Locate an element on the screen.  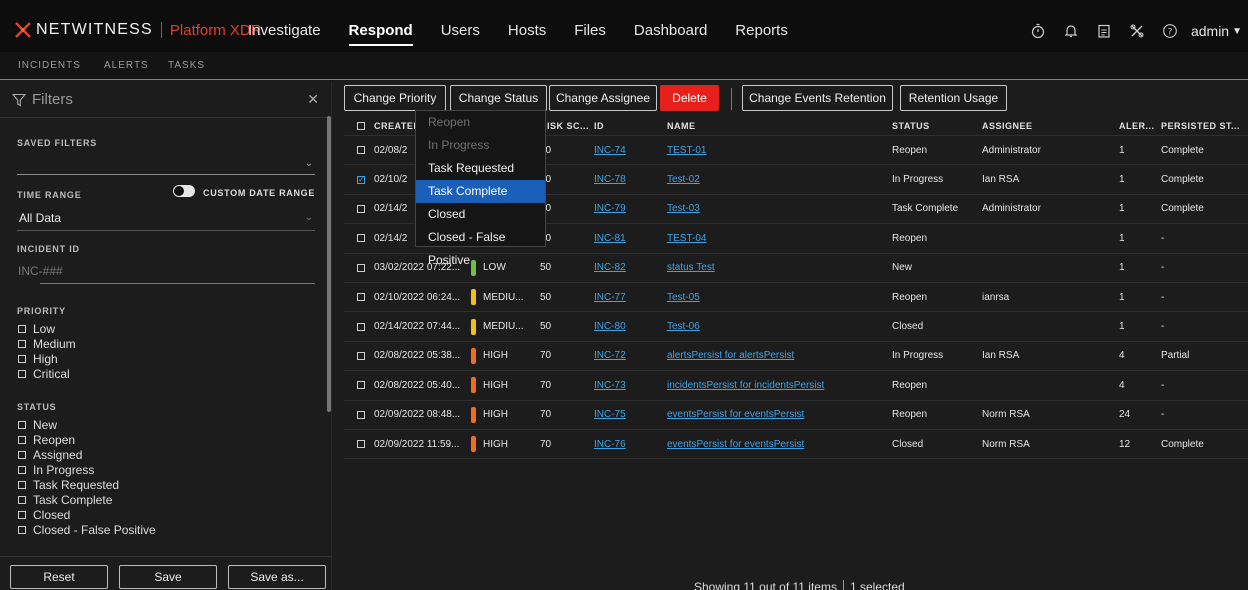
incident-id-link: INC-74 is located at coordinates (626, 150).